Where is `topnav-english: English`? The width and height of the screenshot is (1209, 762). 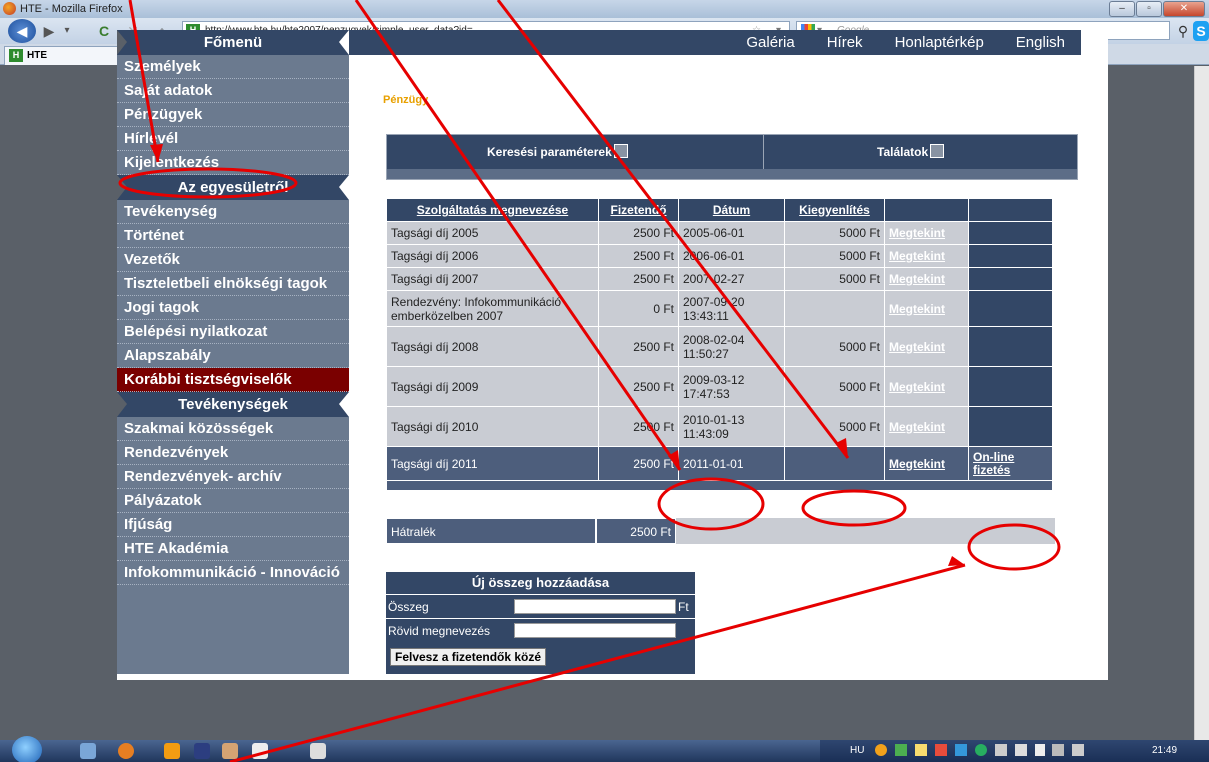 topnav-english: English is located at coordinates (1040, 42).